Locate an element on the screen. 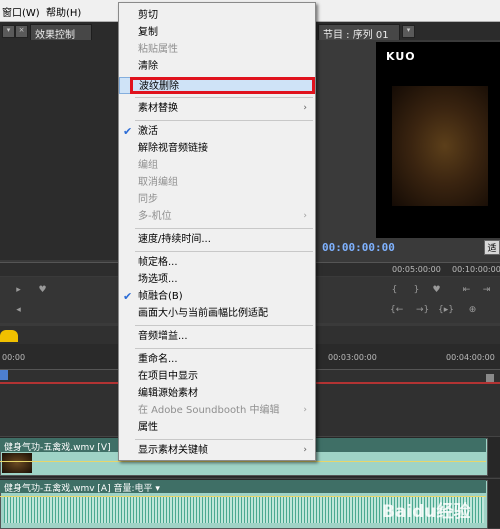 Image resolution: width=500 pixels, height=529 pixels. menu-help: 帮助(H) is located at coordinates (63, 11).